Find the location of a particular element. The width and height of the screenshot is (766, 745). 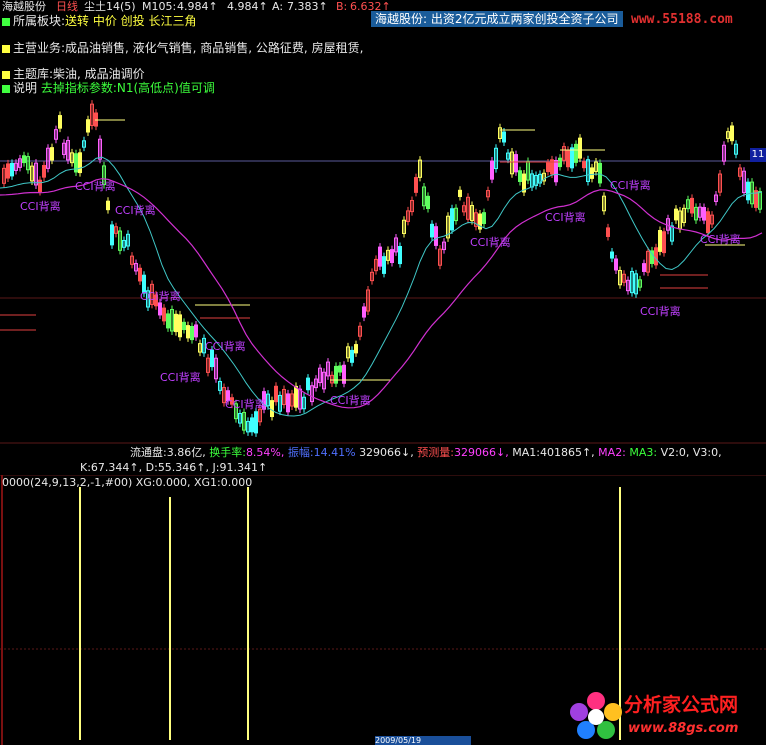

date-cursor: 2009/05/19 is located at coordinates (423, 740).